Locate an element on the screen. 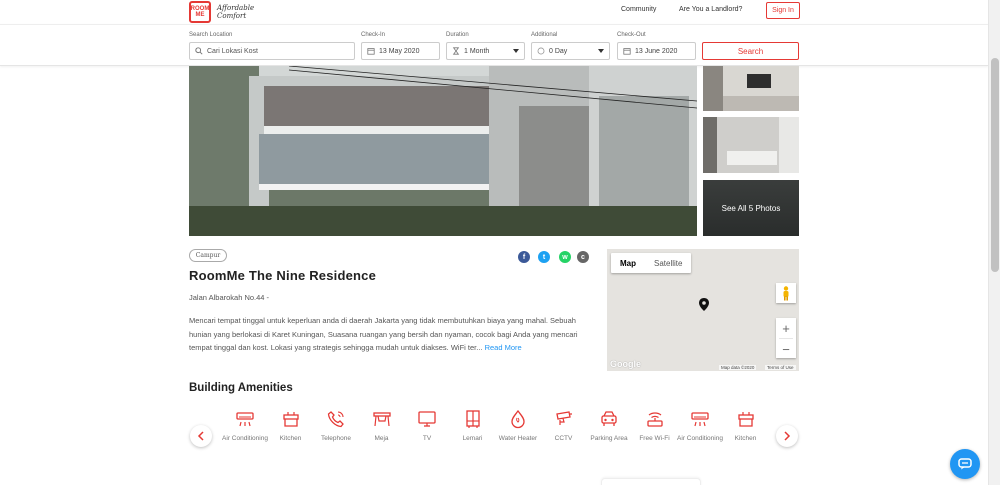  checkout-date-field: 13 June 2020 is located at coordinates (656, 51).